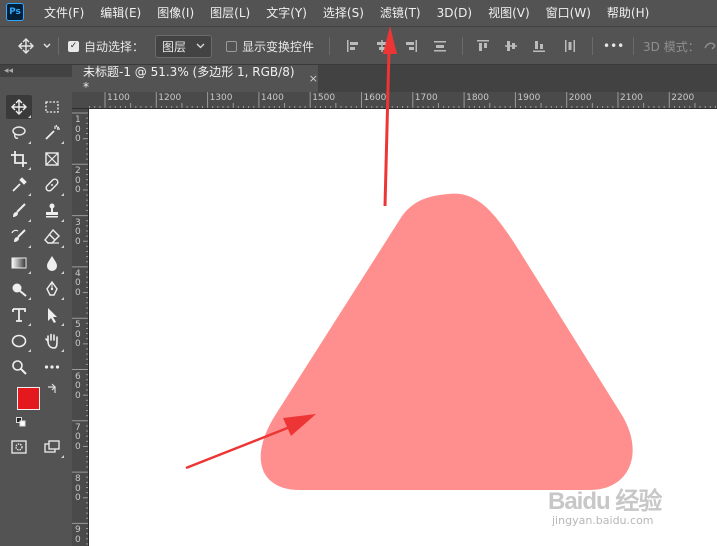 This screenshot has width=717, height=546. Describe the element at coordinates (19, 289) in the screenshot. I see `dodge-tool` at that location.